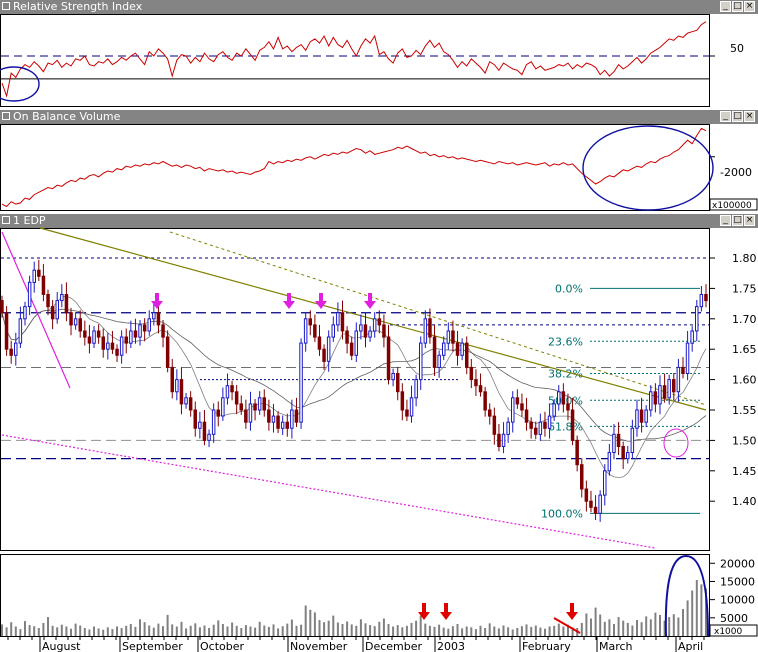  What do you see at coordinates (20, 84) in the screenshot?
I see `rsi-highlight-ellipse` at bounding box center [20, 84].